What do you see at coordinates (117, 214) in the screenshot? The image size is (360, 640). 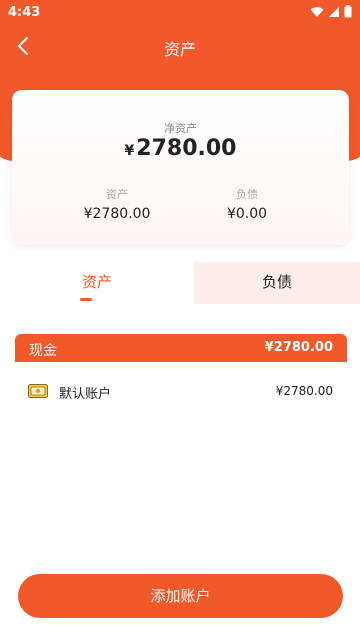 I see `total-assets-value: ¥2780.00` at bounding box center [117, 214].